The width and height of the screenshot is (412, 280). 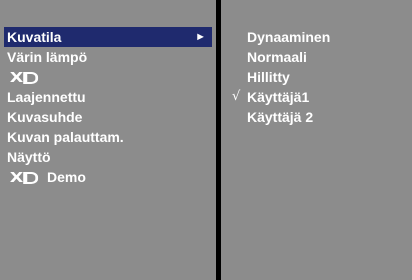 What do you see at coordinates (108, 97) in the screenshot?
I see `menu-item-laajennettu: Laajennettu` at bounding box center [108, 97].